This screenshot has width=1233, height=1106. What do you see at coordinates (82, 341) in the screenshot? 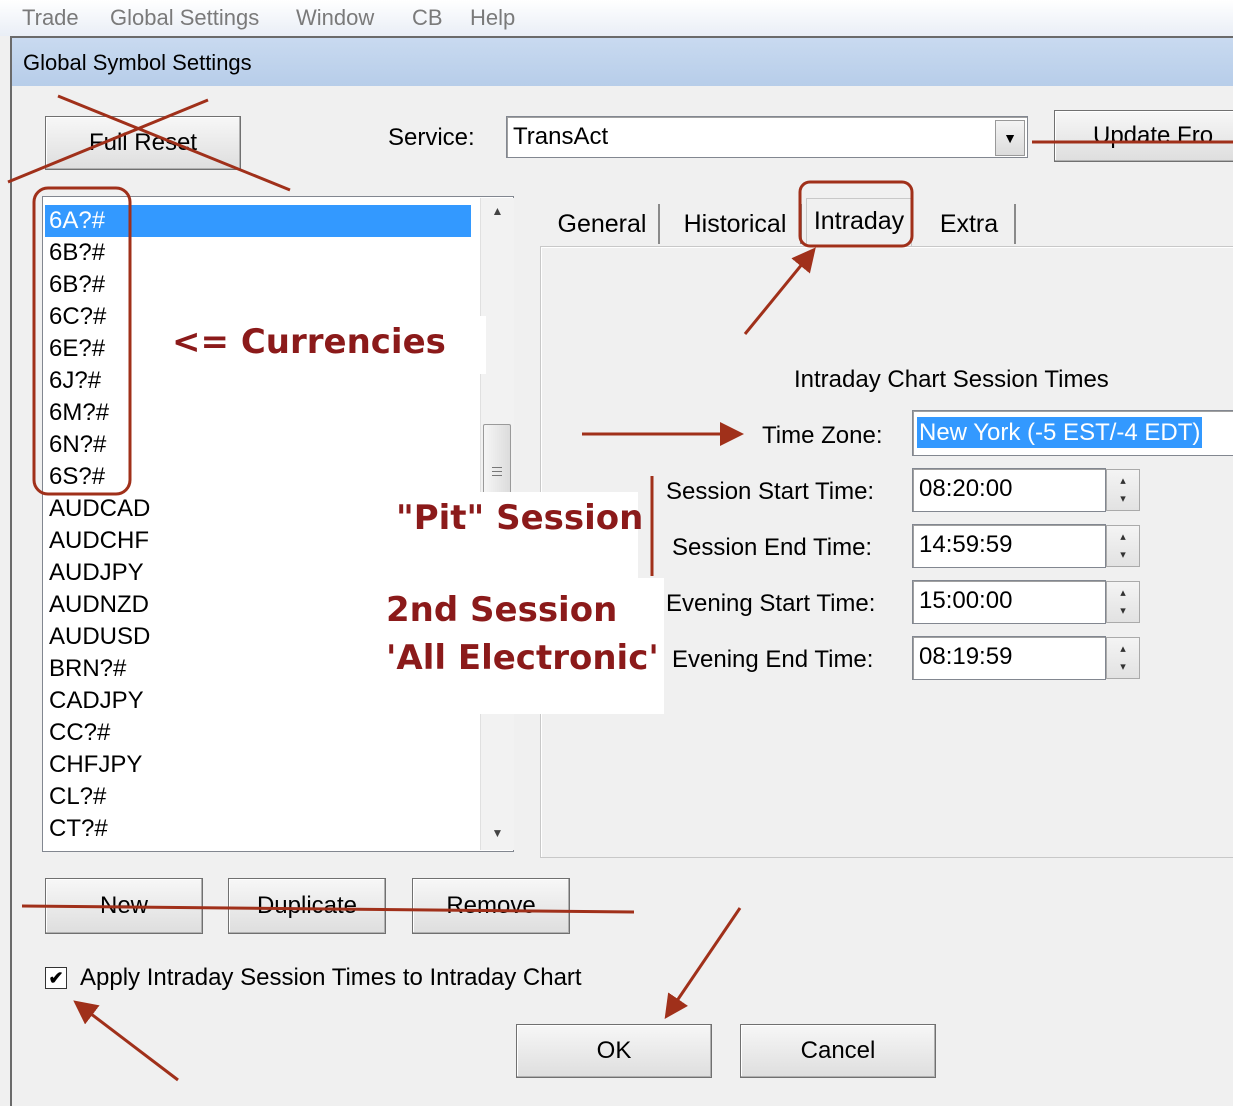
I see `currencies-highlight` at bounding box center [82, 341].